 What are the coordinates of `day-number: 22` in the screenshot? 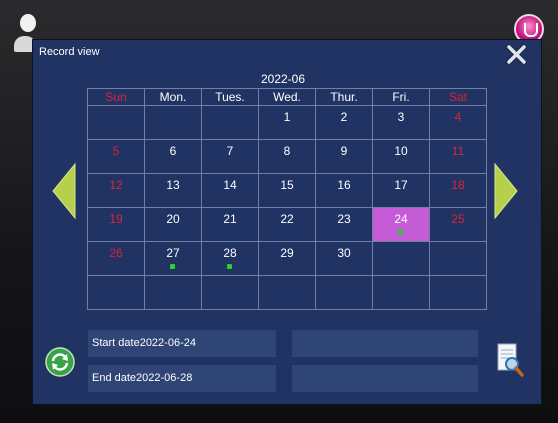 It's located at (287, 219).